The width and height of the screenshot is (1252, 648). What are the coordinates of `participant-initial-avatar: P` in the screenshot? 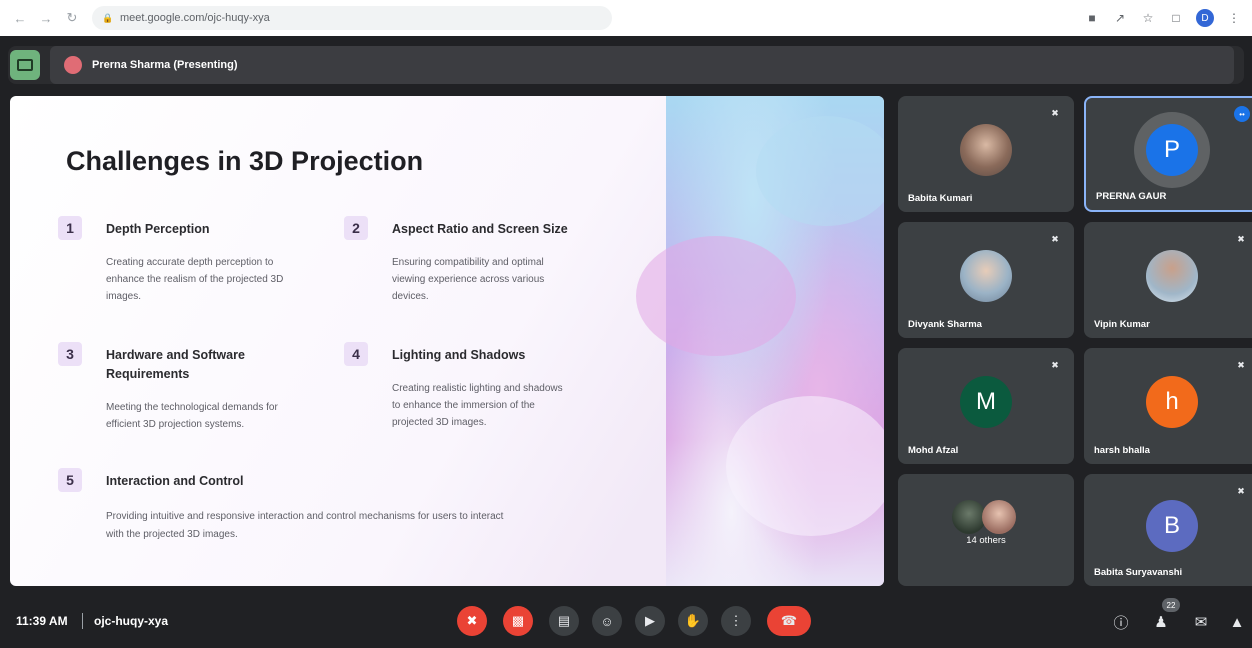 It's located at (1172, 150).